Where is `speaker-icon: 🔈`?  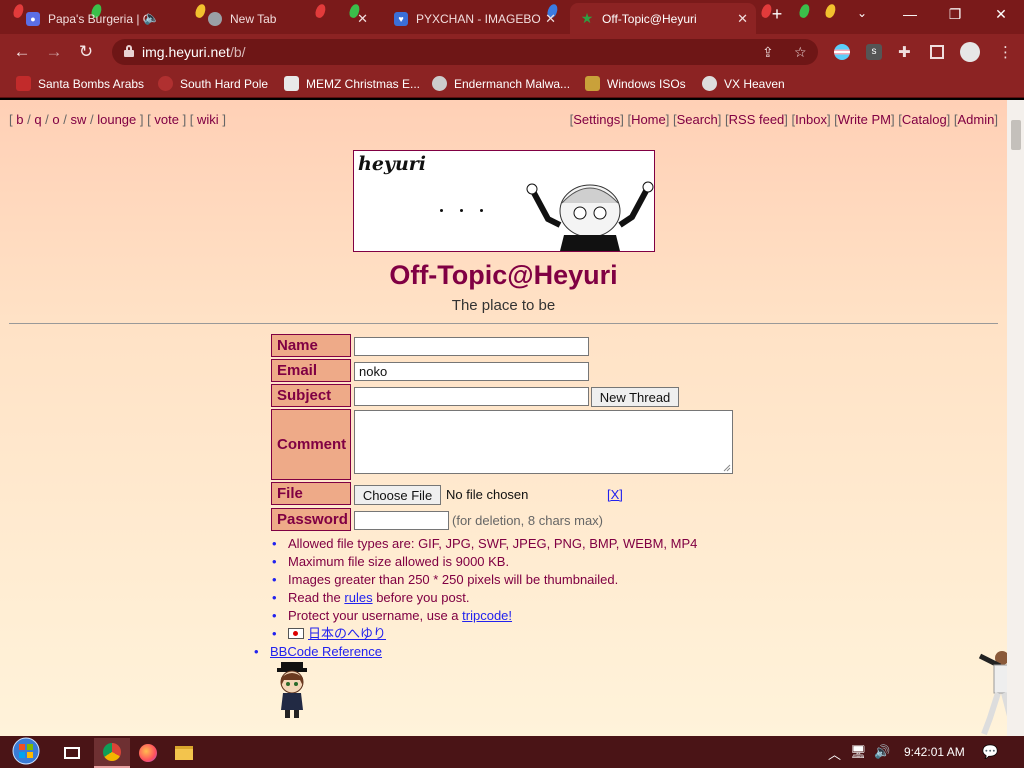
speaker-icon: 🔈 is located at coordinates (152, 18).